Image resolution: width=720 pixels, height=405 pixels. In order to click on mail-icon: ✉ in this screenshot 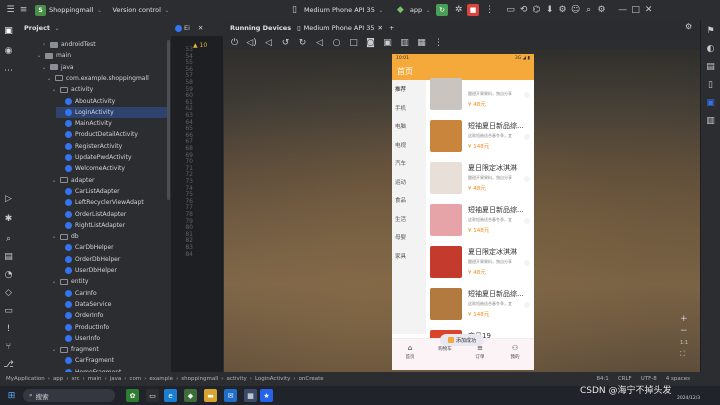, I will do `click(230, 395)`.